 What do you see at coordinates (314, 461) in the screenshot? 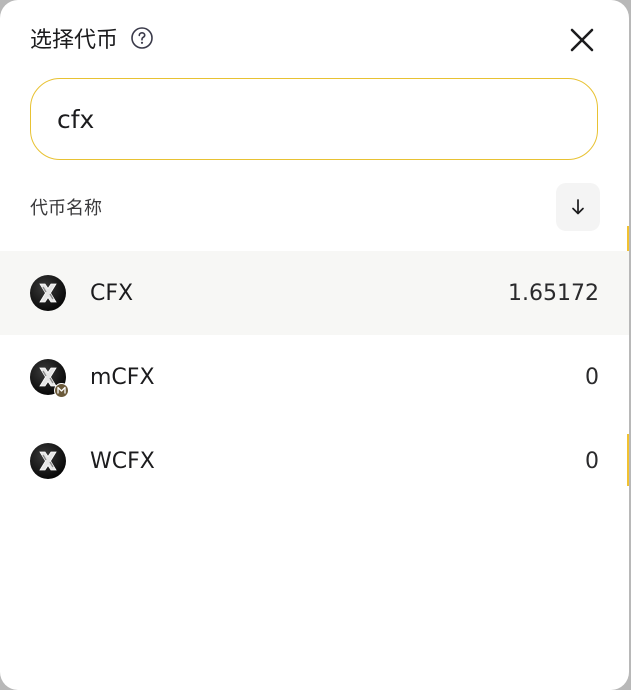
I see `token-row-wcfx: WCFX 0` at bounding box center [314, 461].